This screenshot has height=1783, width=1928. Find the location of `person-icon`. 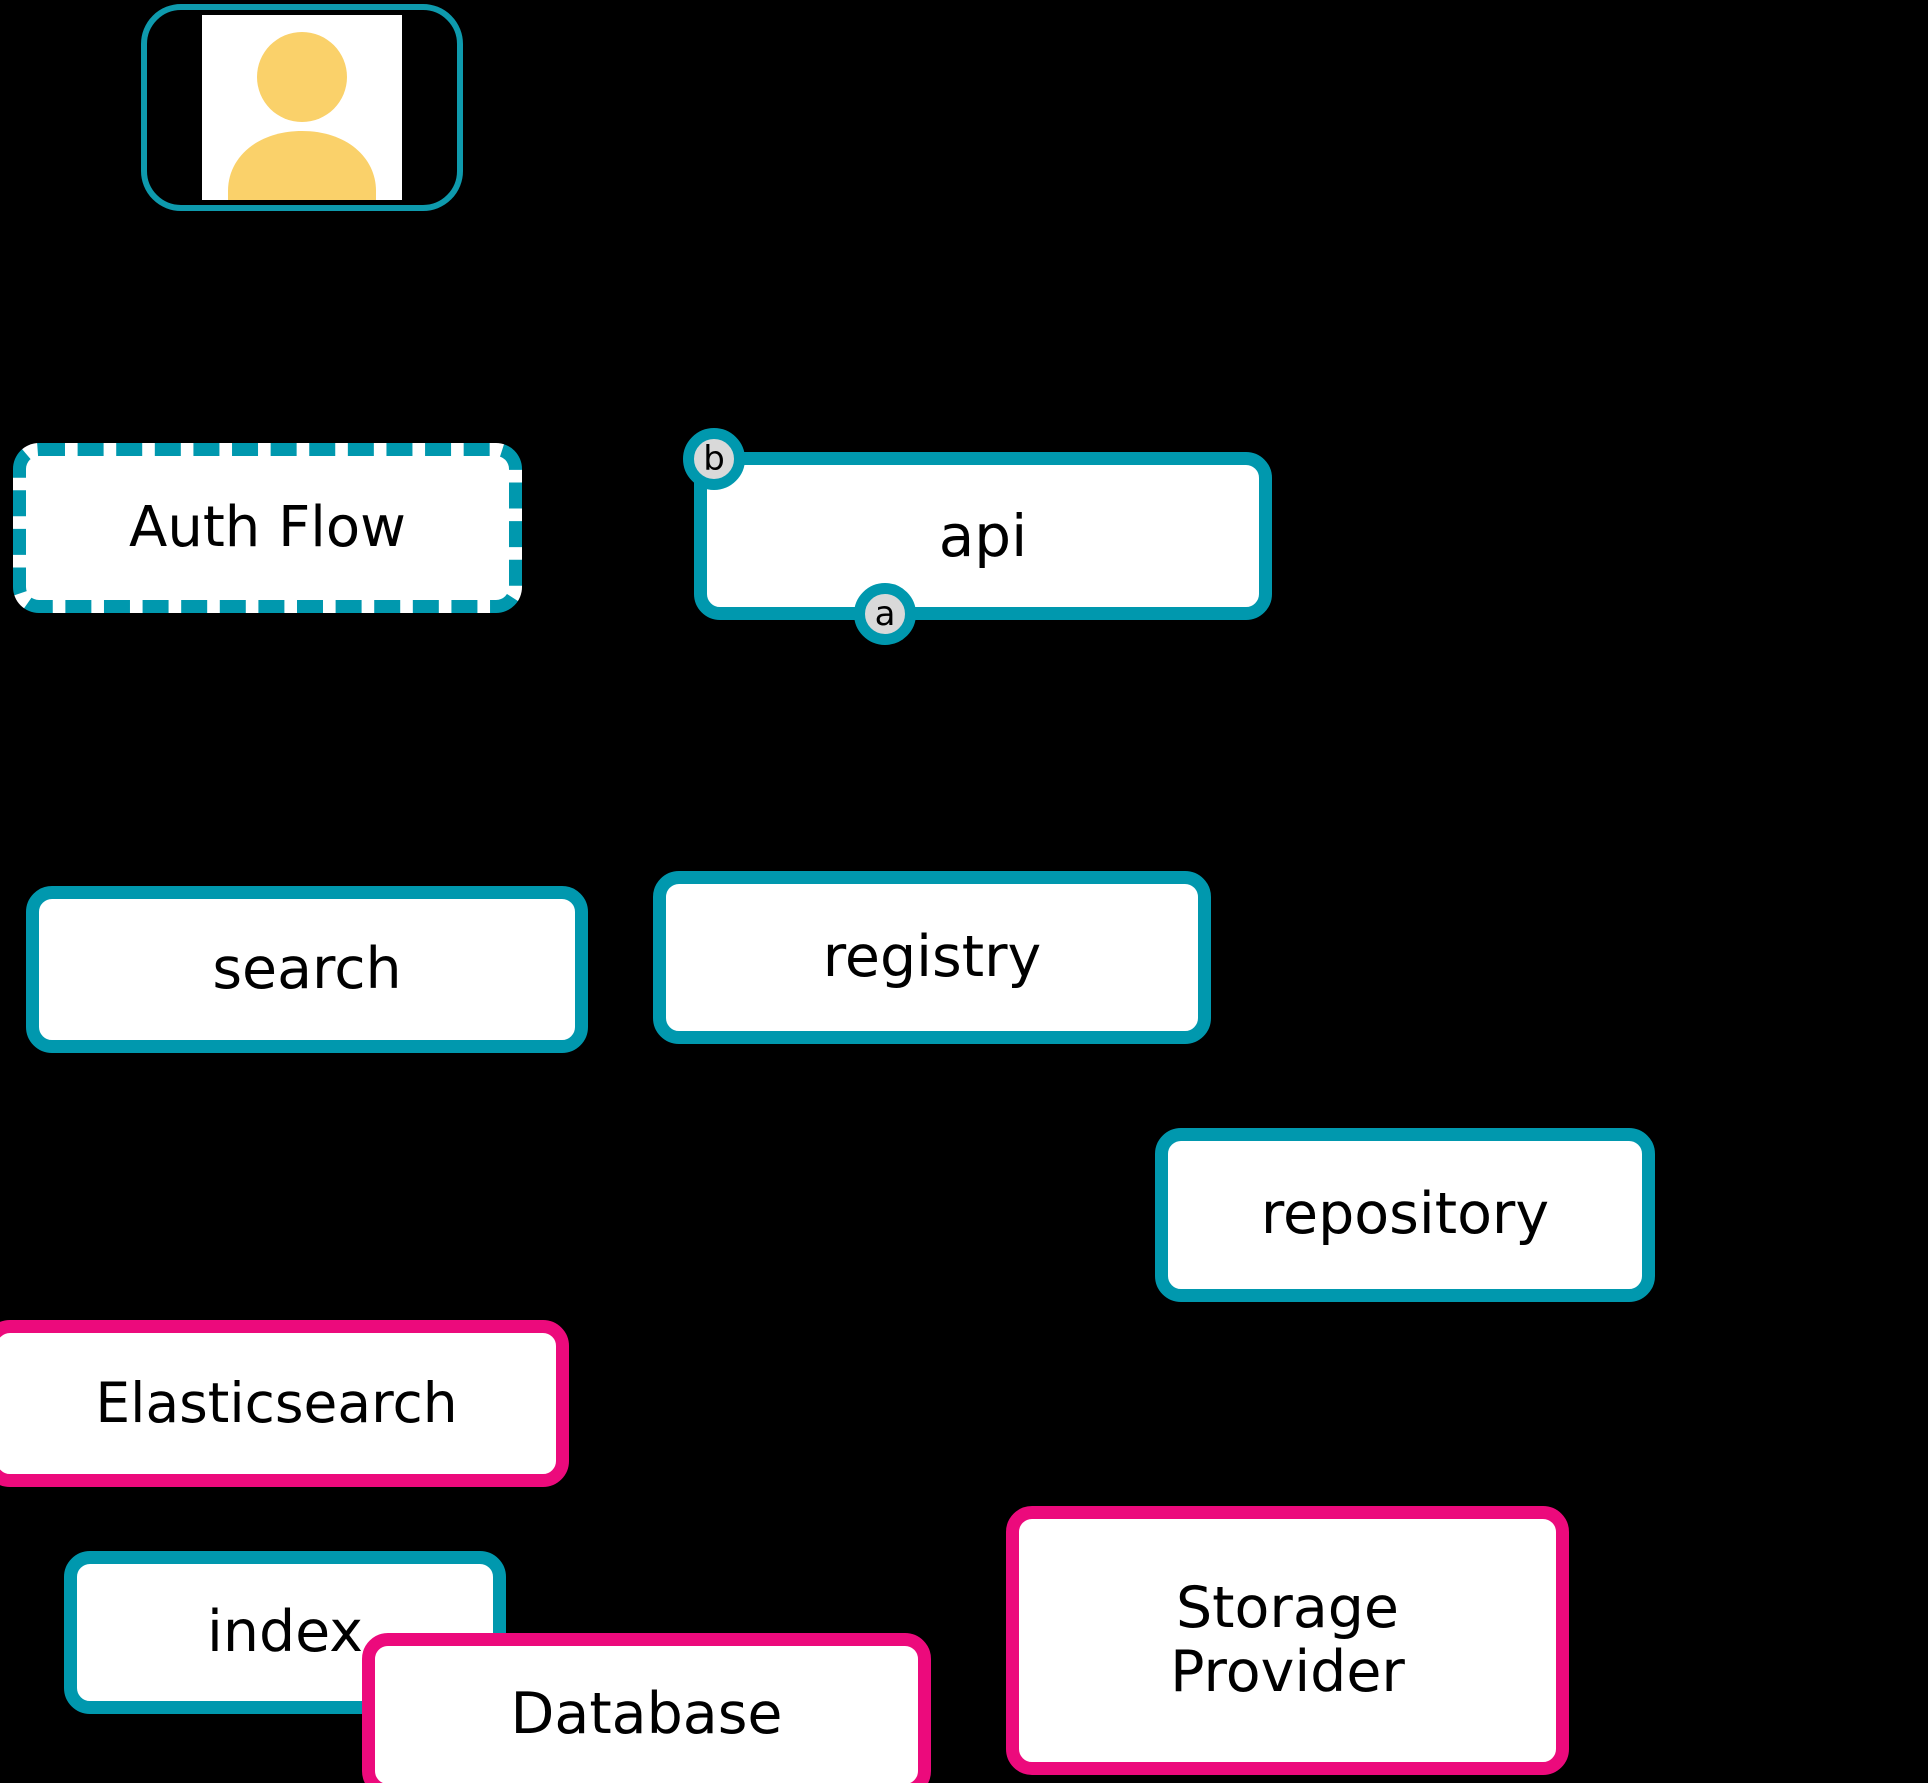

person-icon is located at coordinates (302, 116).